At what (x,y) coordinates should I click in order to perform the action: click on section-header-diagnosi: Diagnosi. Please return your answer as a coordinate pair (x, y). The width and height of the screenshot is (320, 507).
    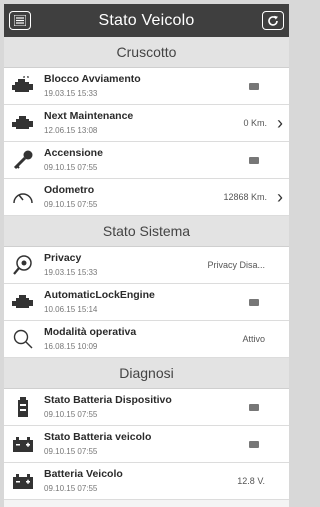
    Looking at the image, I should click on (146, 373).